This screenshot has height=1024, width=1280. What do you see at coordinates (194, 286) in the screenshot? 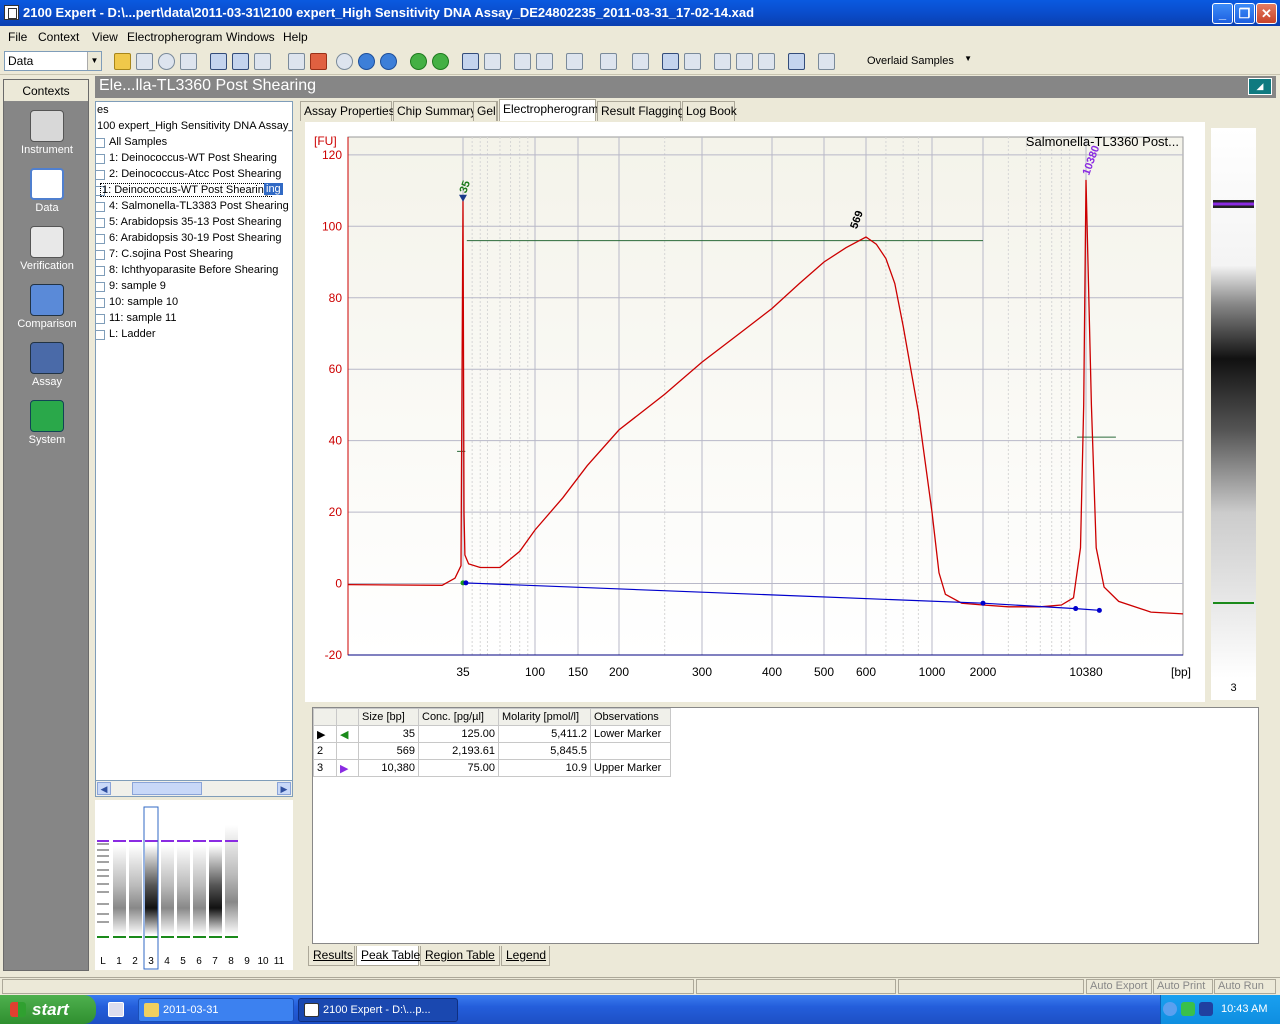
I see `tree-item-sample: 9: sample 9` at bounding box center [194, 286].